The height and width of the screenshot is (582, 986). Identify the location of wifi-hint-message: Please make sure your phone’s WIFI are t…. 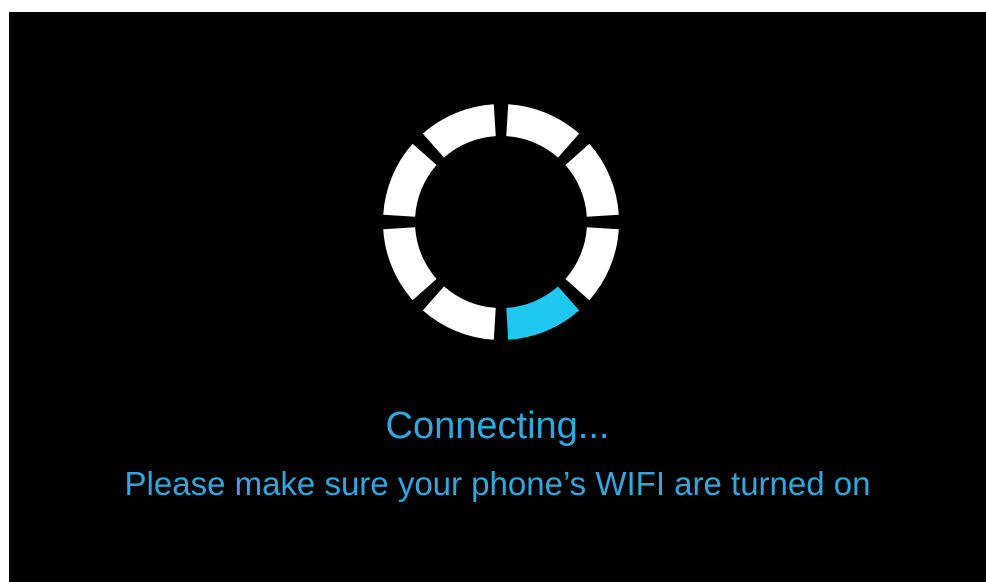
(497, 483).